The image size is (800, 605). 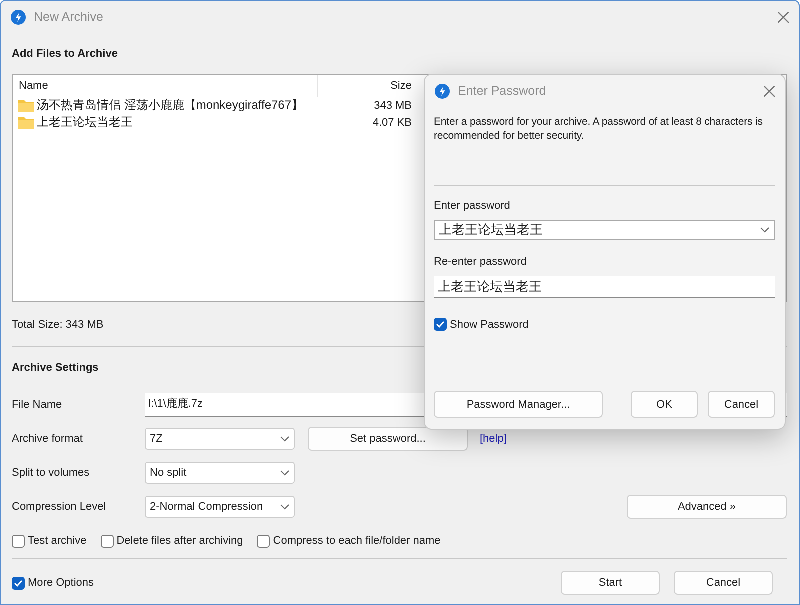 I want to click on column-header: Name, so click(x=165, y=86).